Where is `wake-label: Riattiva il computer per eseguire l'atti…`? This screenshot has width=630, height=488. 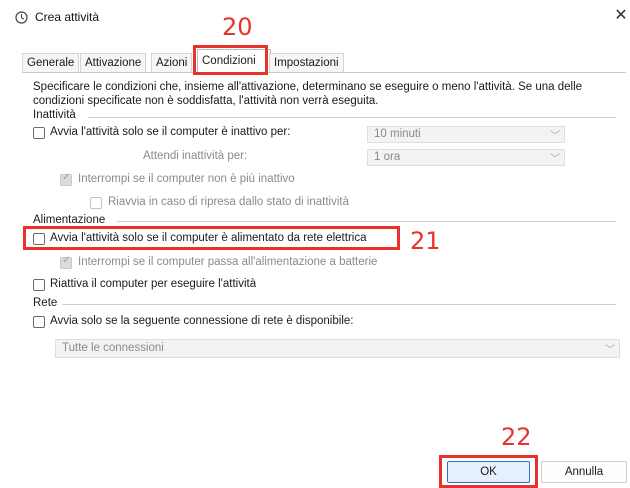 wake-label: Riattiva il computer per eseguire l'atti… is located at coordinates (153, 284).